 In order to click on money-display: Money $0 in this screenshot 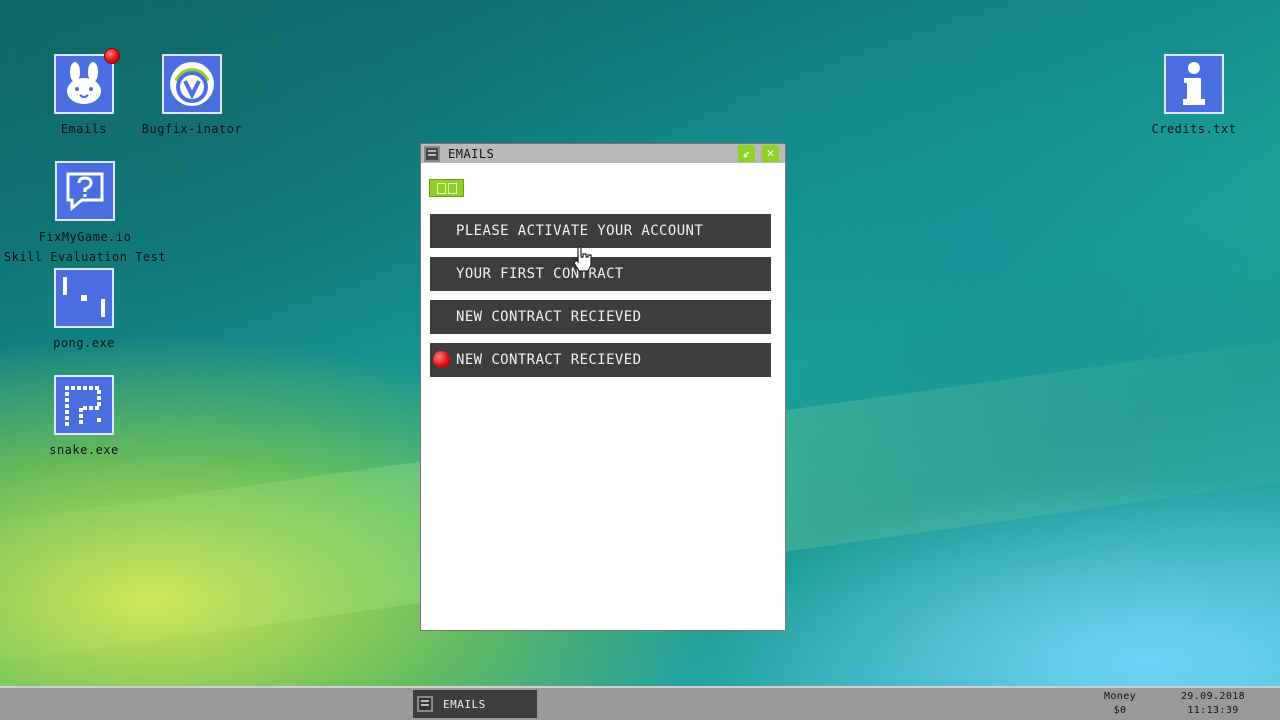, I will do `click(1120, 704)`.